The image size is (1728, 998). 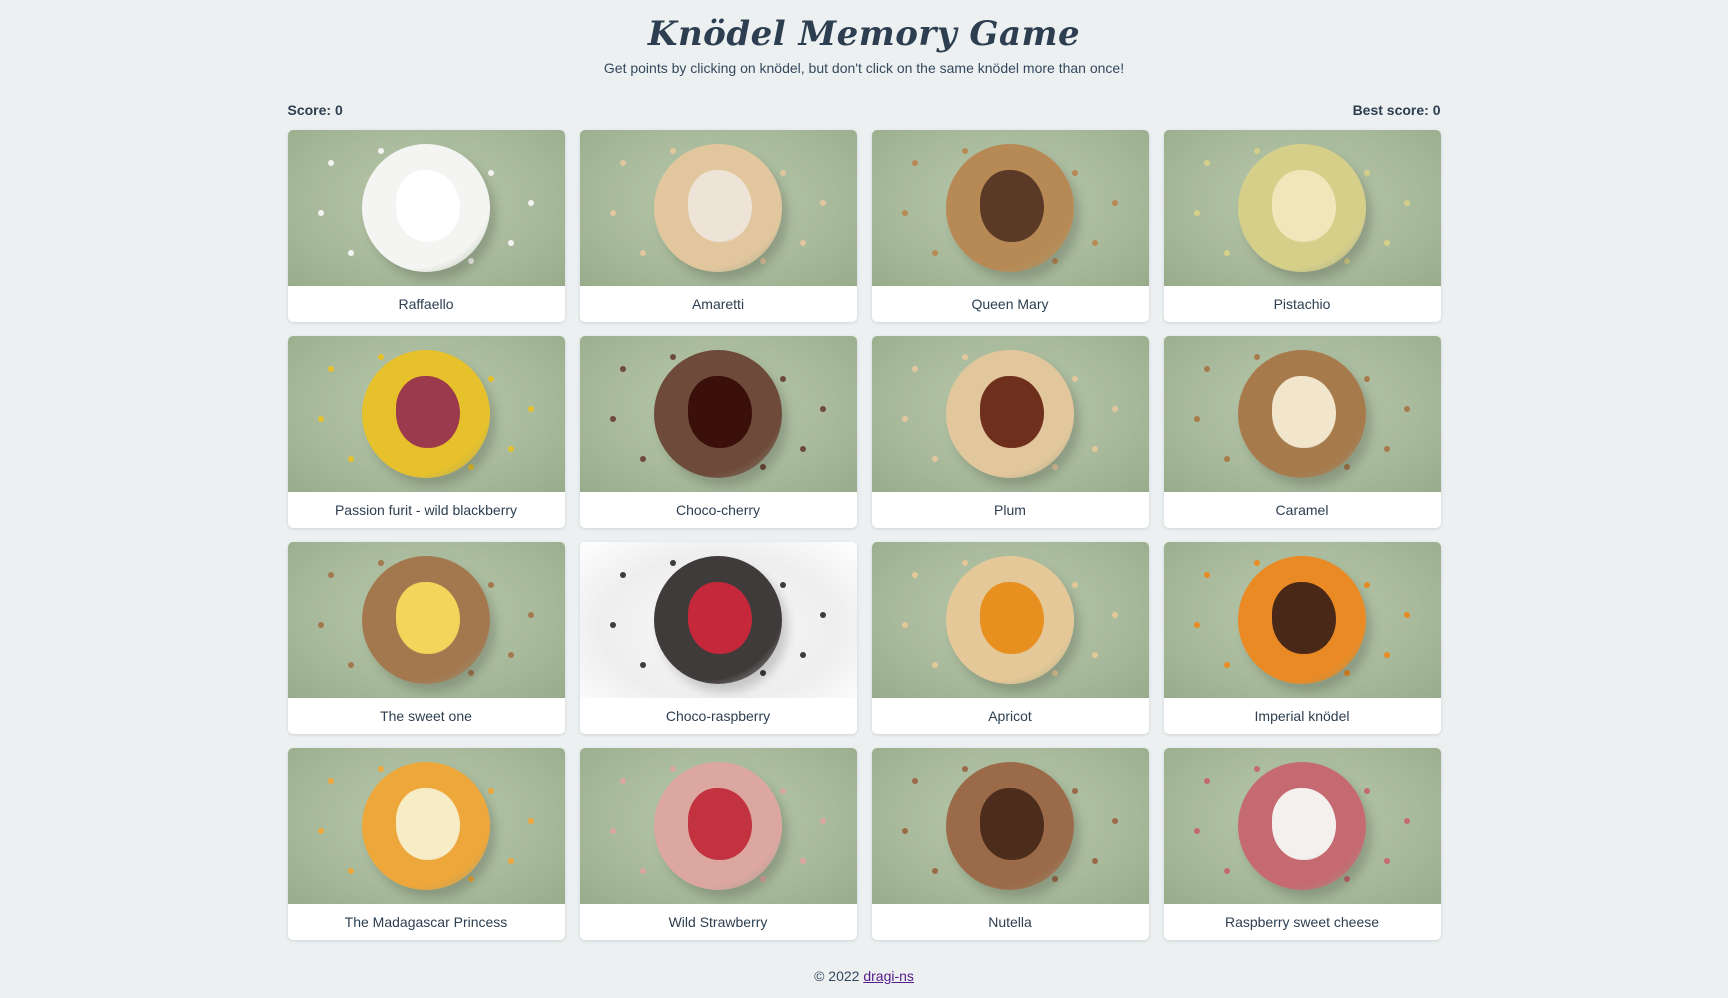 I want to click on knodel-label: Caramel, so click(x=1302, y=510).